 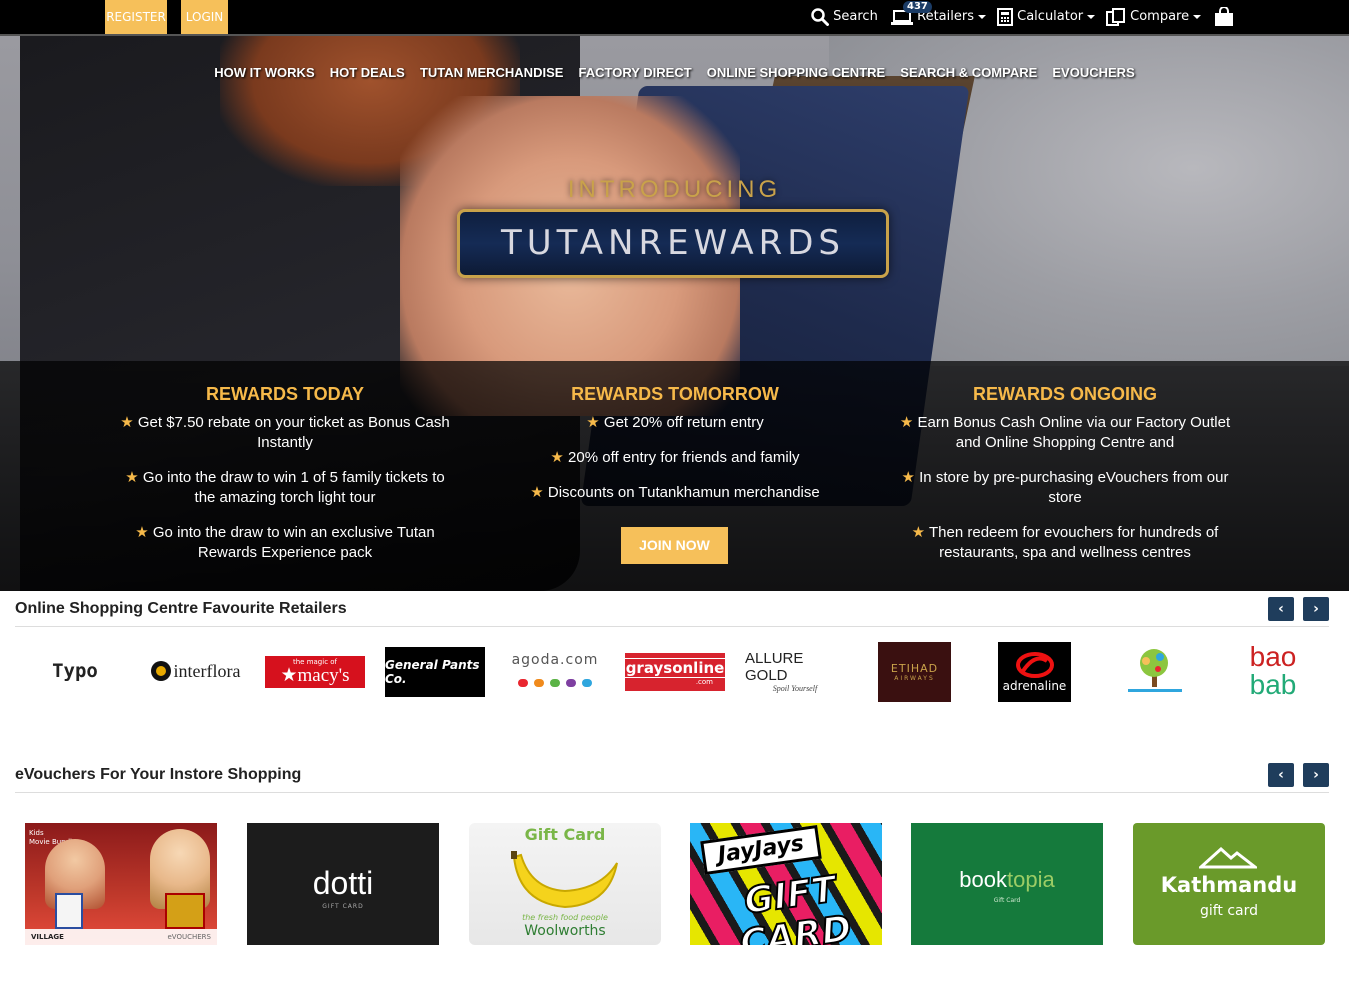 I want to click on retailer-logo-general-pants: General Pants Co., so click(x=435, y=672).